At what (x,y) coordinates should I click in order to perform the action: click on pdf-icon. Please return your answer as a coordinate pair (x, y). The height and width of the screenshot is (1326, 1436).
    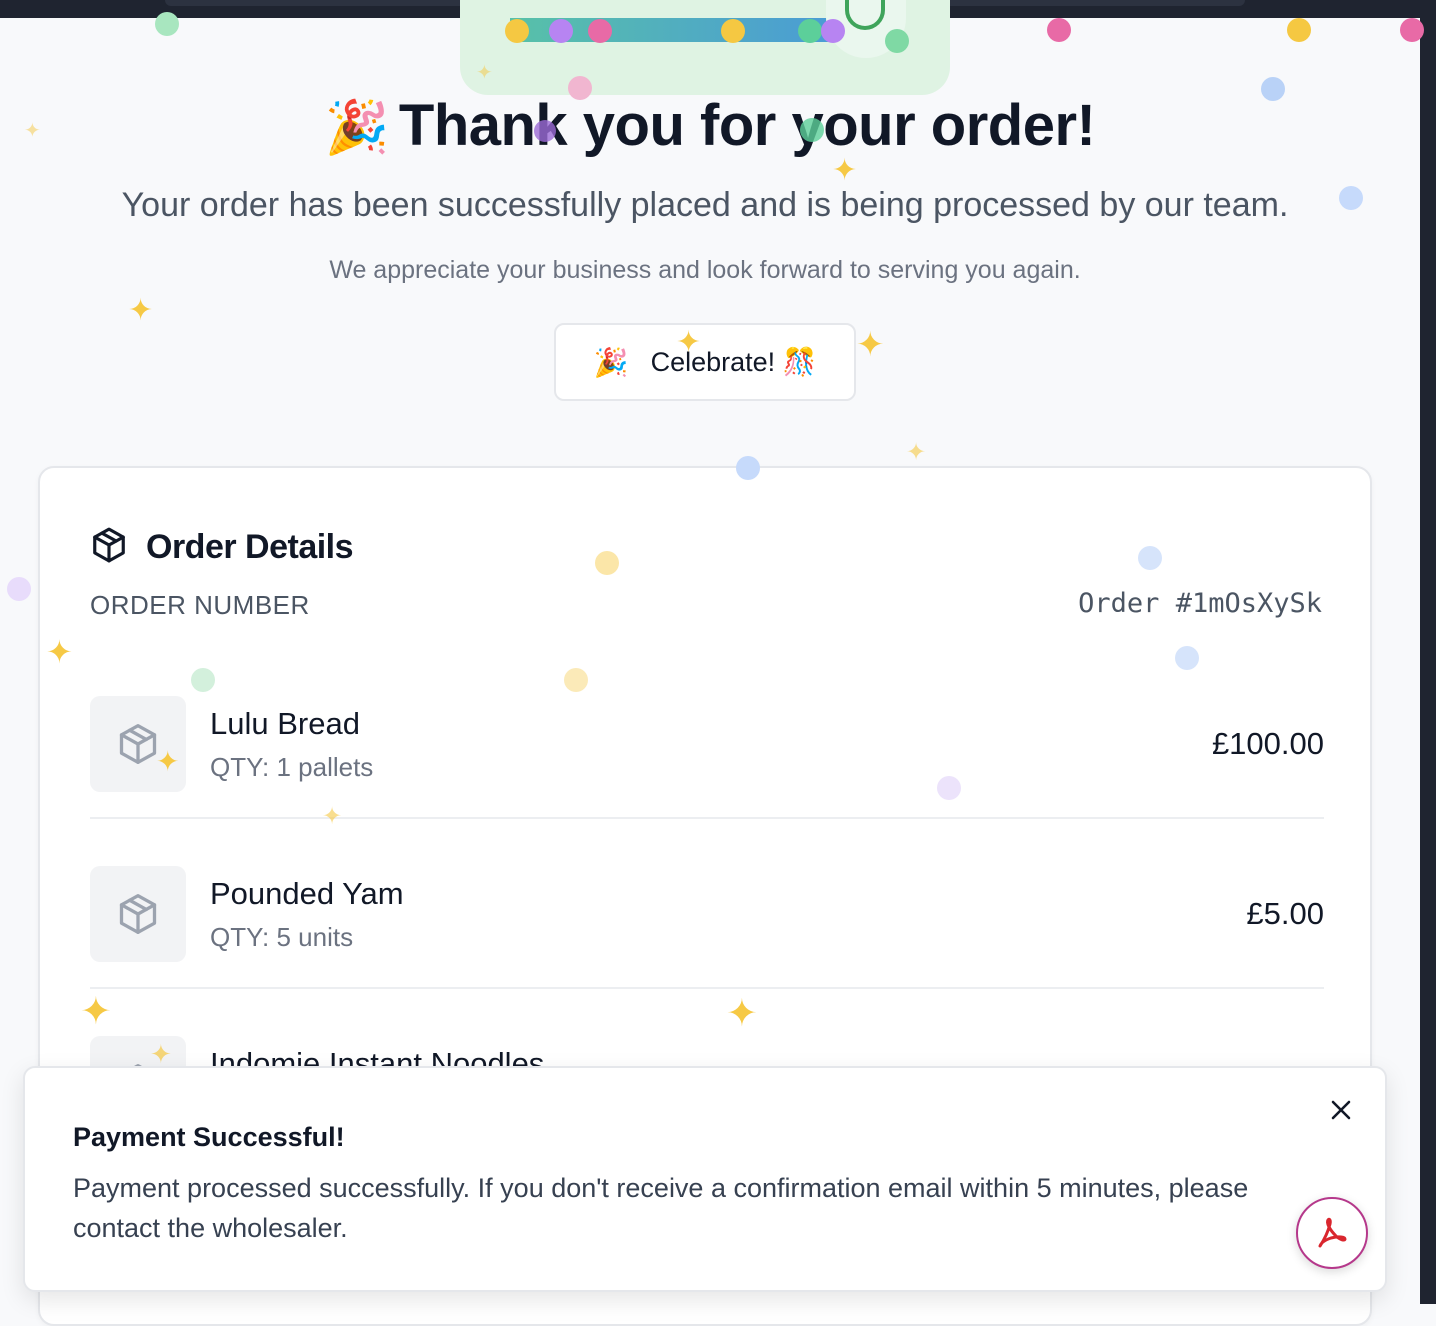
    Looking at the image, I should click on (1332, 1232).